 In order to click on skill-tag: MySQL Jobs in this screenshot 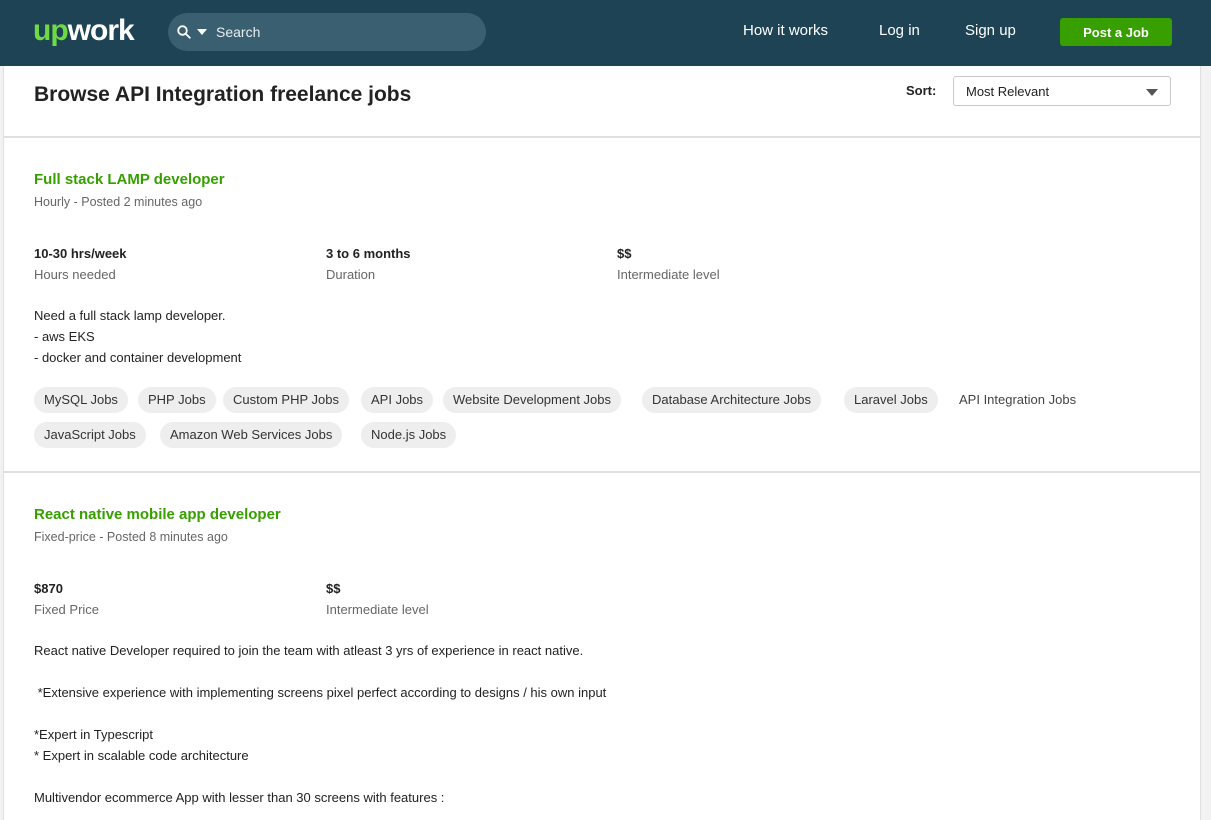, I will do `click(81, 400)`.